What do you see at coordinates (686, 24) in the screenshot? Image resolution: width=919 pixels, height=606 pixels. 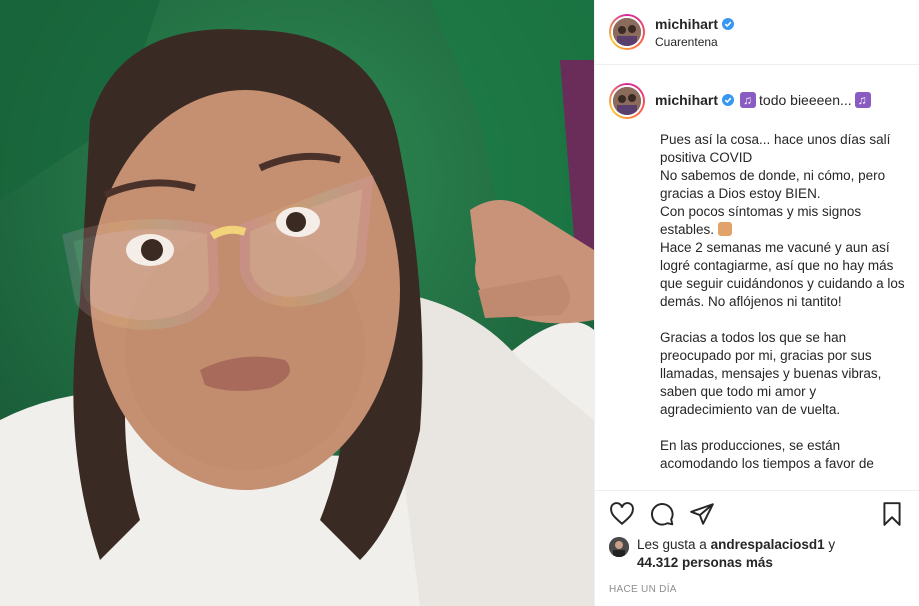 I see `username-link: michihart` at bounding box center [686, 24].